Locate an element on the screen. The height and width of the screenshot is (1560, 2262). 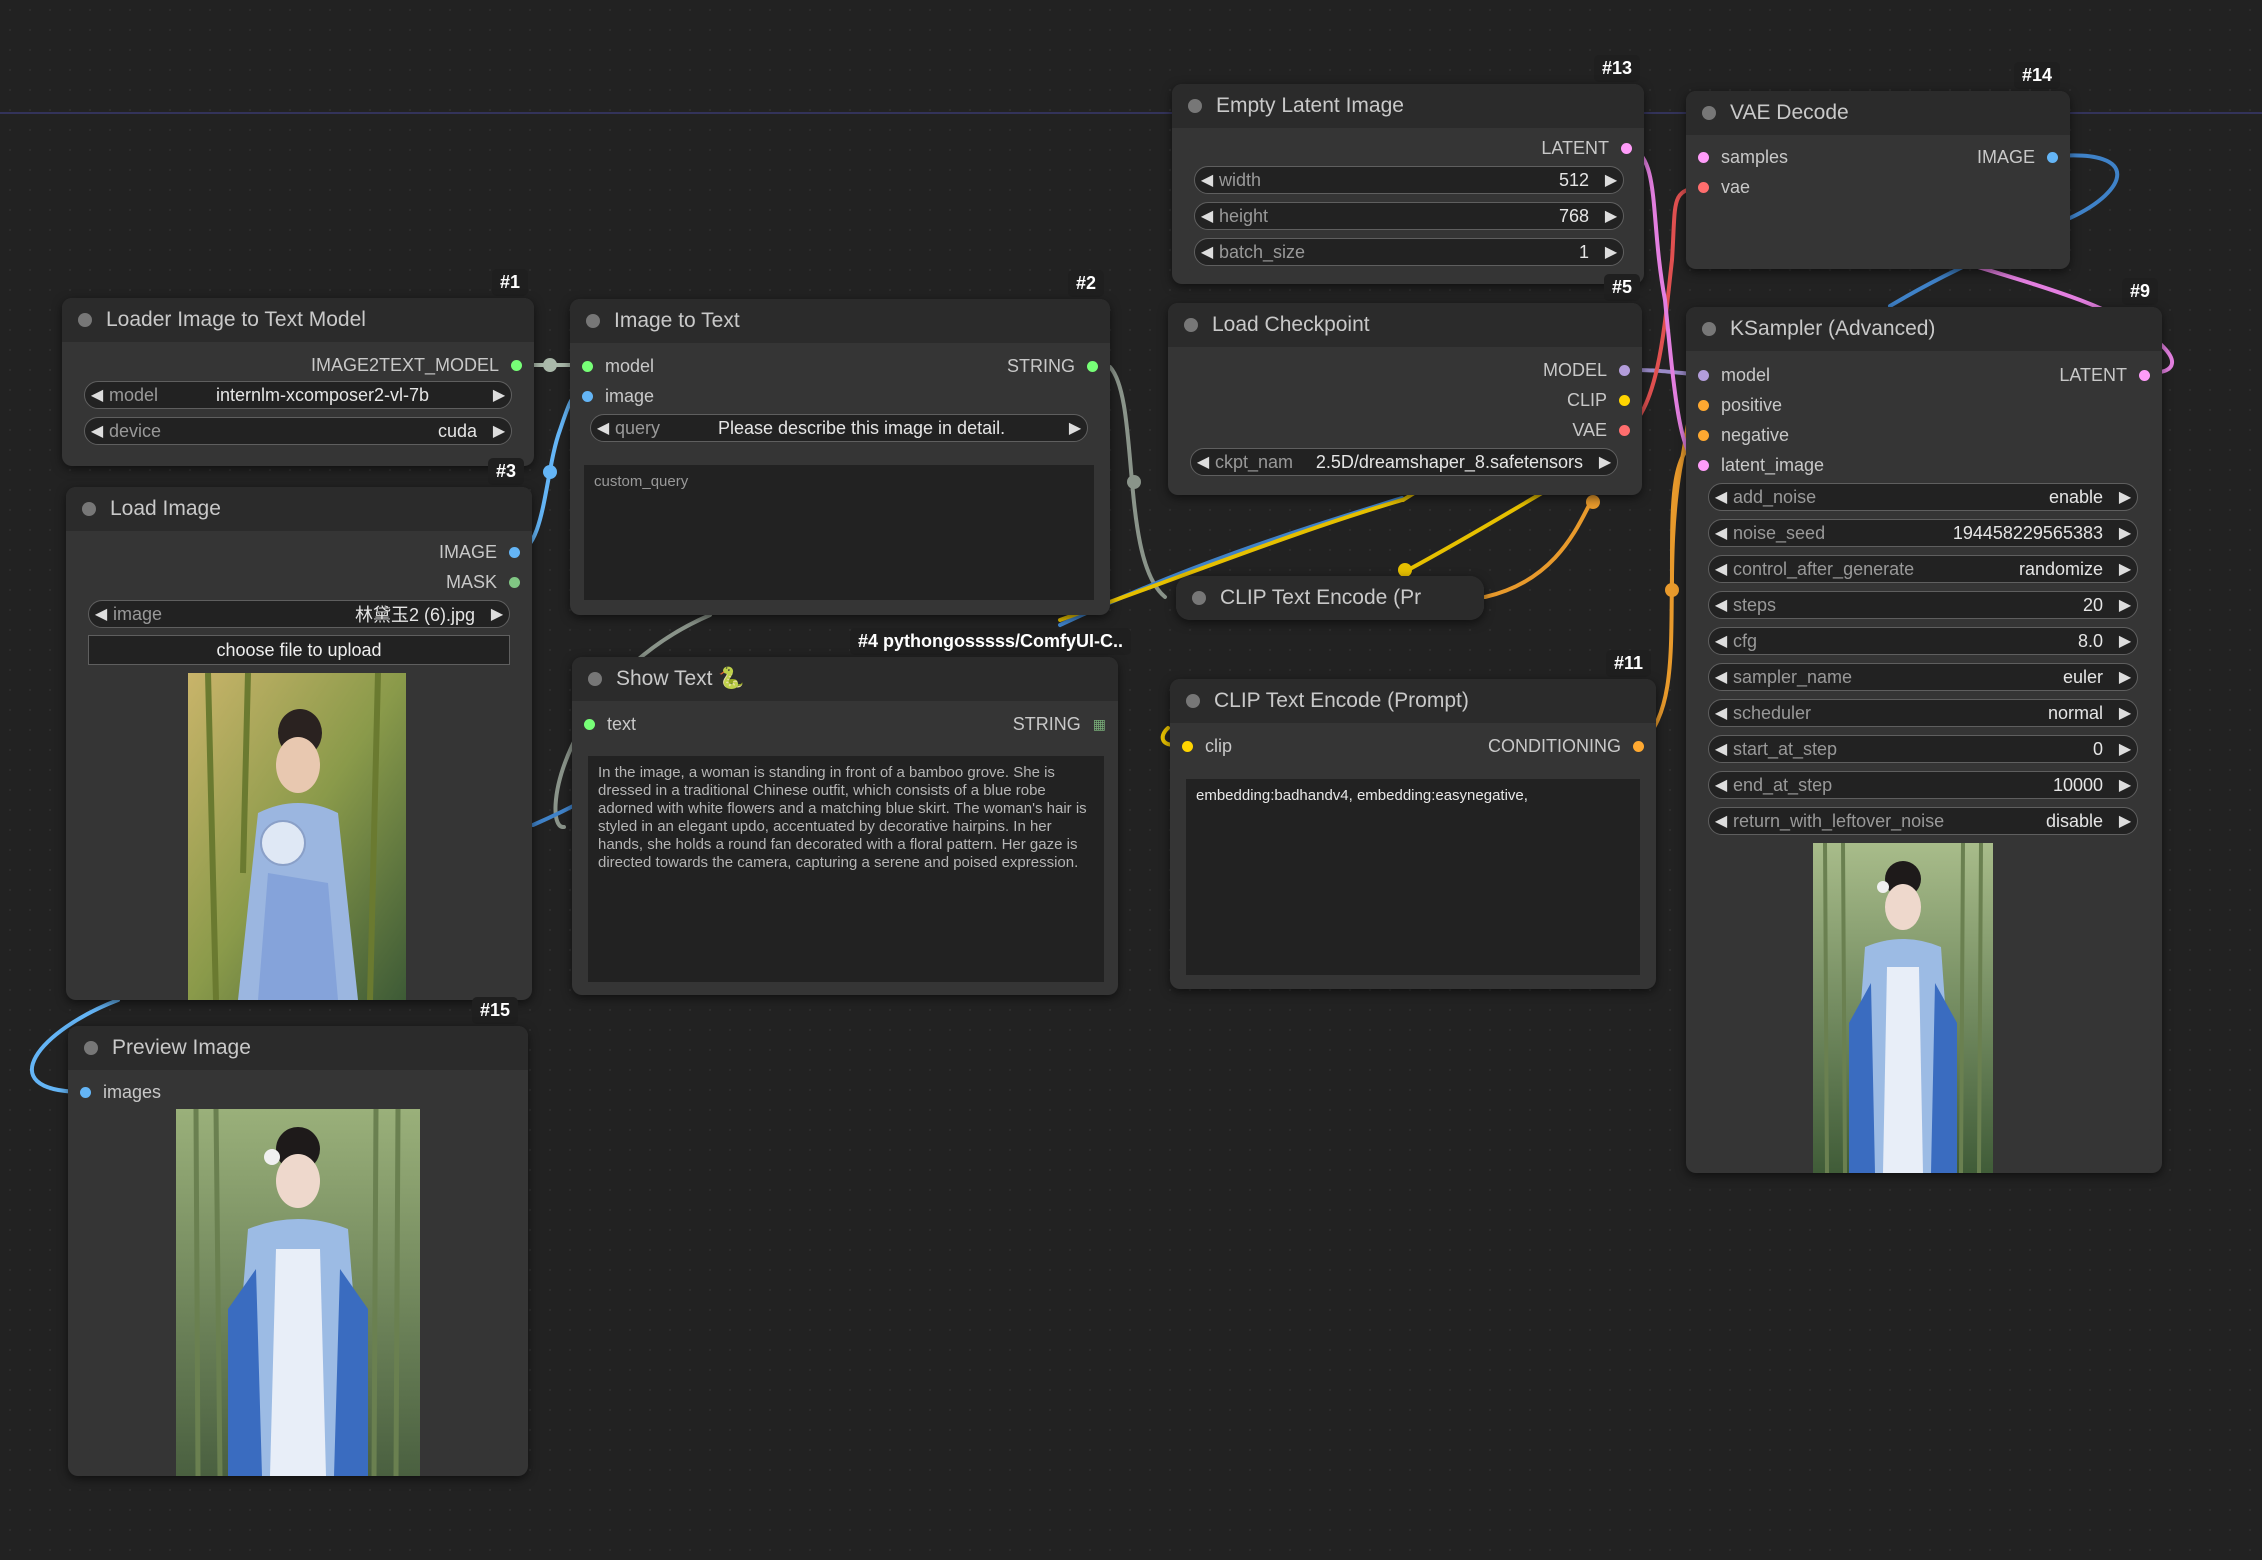
node-title-bar: CLIP Text Encode (Pr is located at coordinates (1330, 598).